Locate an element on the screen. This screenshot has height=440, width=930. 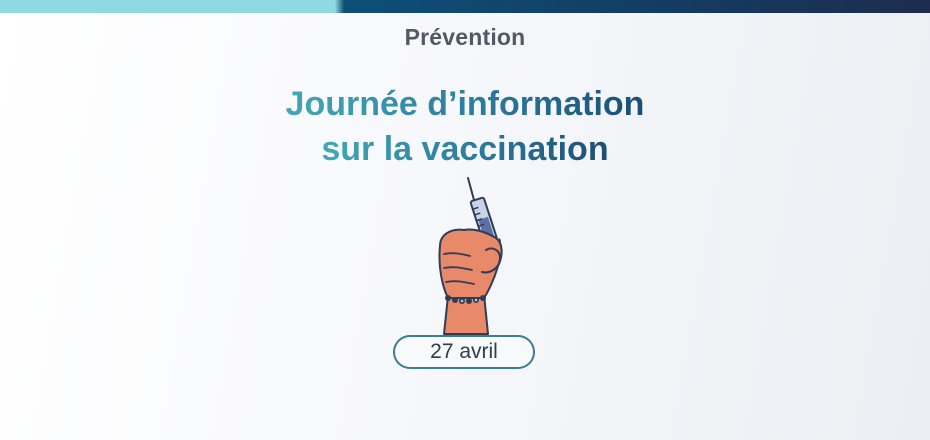
category-label: Prévention is located at coordinates (465, 37).